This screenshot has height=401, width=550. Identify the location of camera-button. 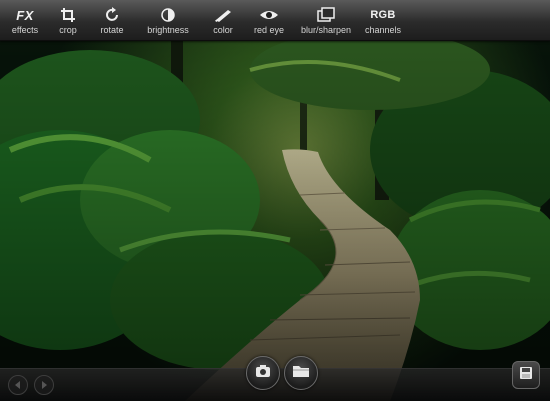
(263, 373).